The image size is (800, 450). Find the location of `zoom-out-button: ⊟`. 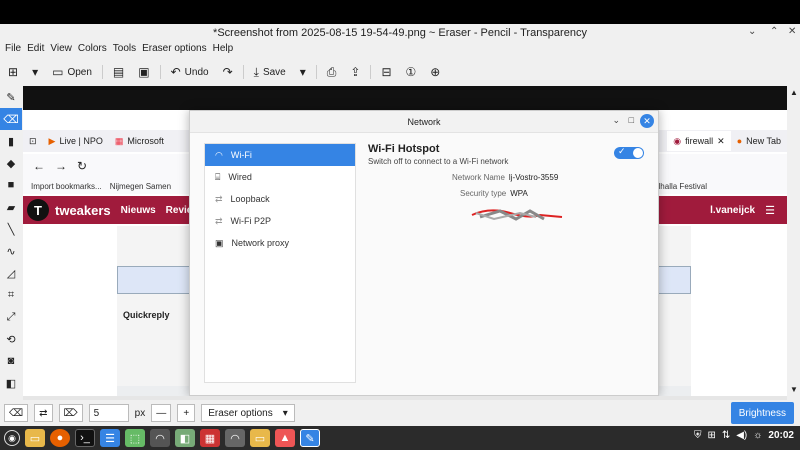

zoom-out-button: ⊟ is located at coordinates (386, 72).